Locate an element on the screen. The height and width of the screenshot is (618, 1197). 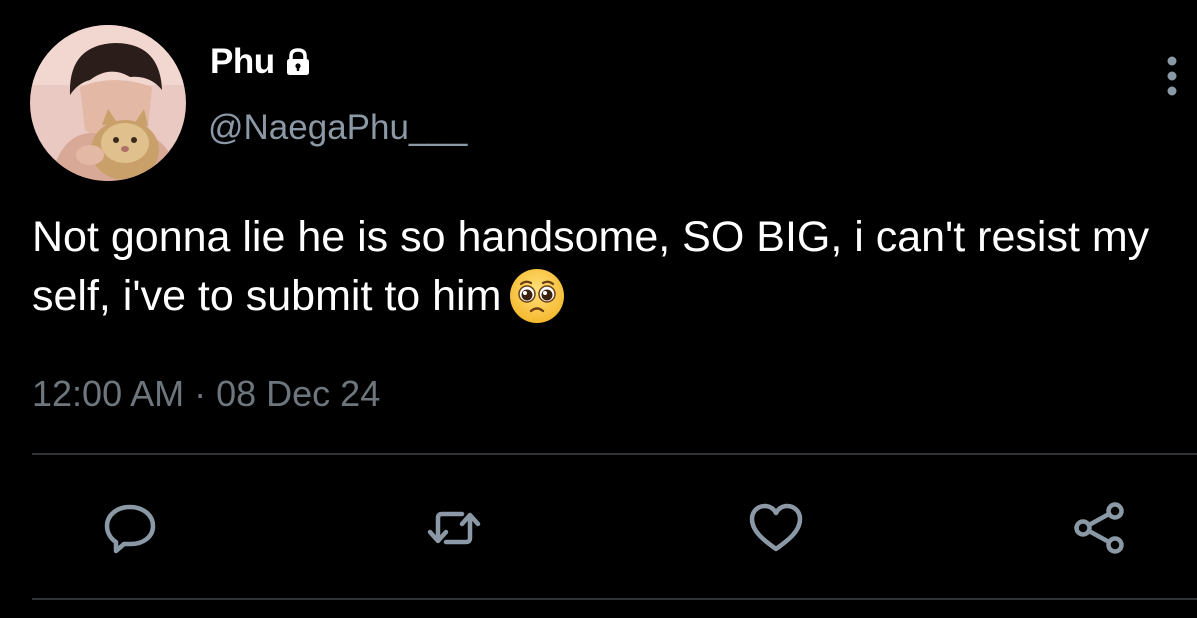
like-icon is located at coordinates (776, 527).